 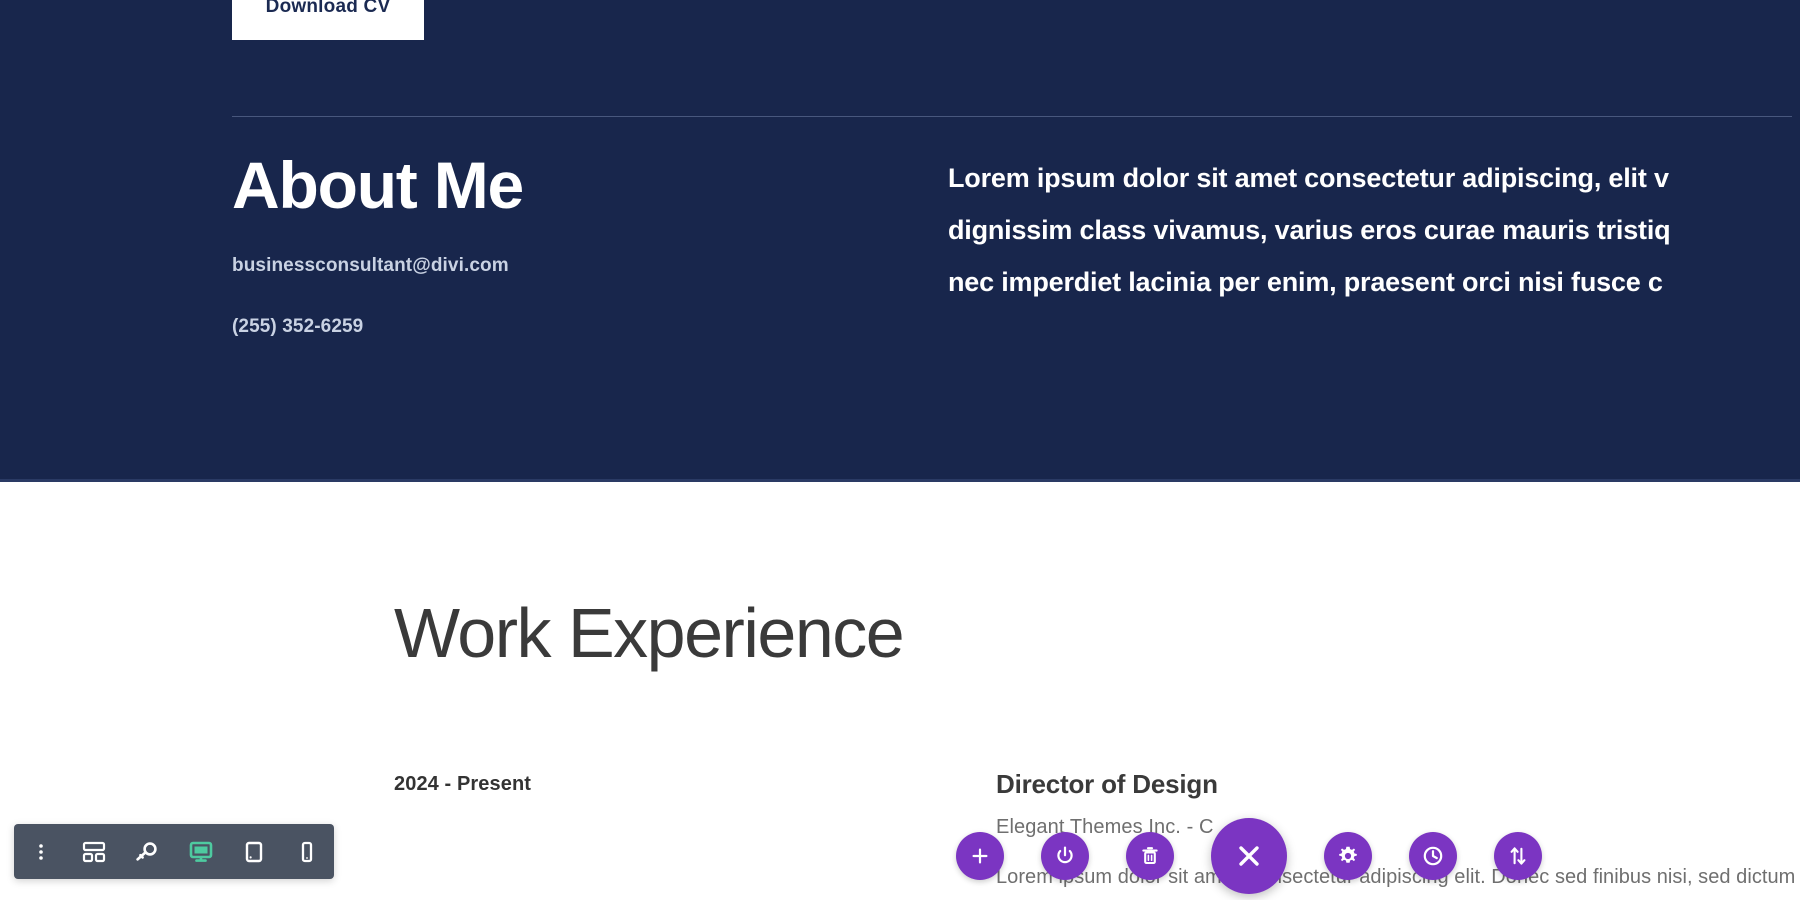 What do you see at coordinates (307, 851) in the screenshot?
I see `mobile-icon` at bounding box center [307, 851].